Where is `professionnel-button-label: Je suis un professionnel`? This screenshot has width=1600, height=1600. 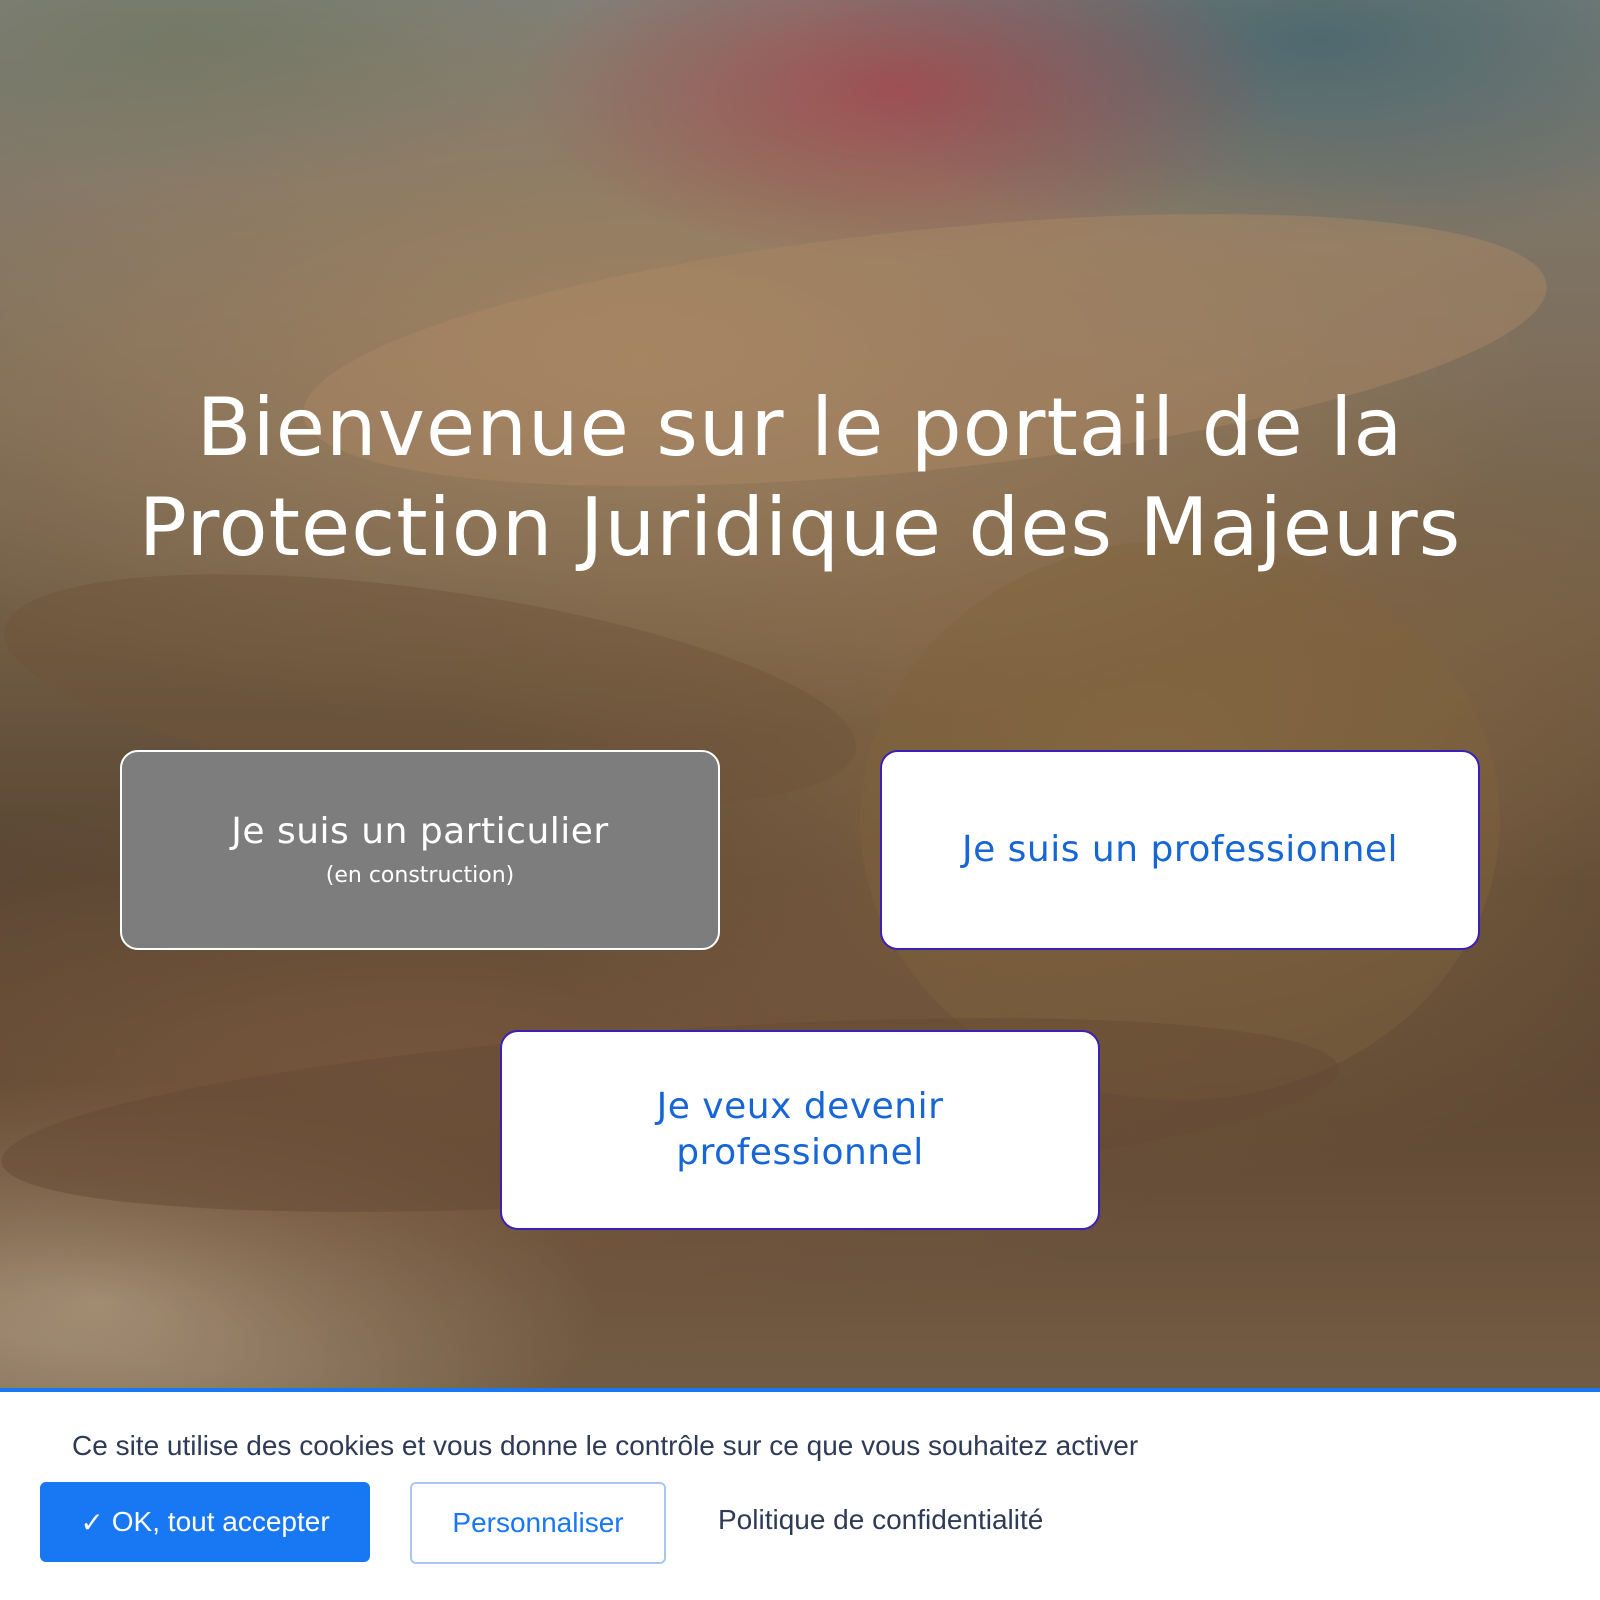 professionnel-button-label: Je suis un professionnel is located at coordinates (1180, 849).